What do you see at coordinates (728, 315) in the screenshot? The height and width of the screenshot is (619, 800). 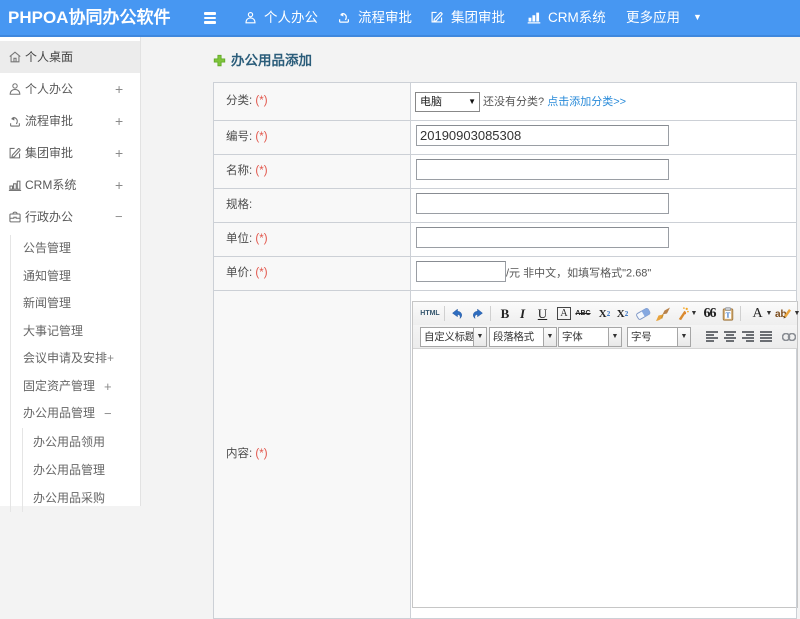 I see `svg-text: T` at bounding box center [728, 315].